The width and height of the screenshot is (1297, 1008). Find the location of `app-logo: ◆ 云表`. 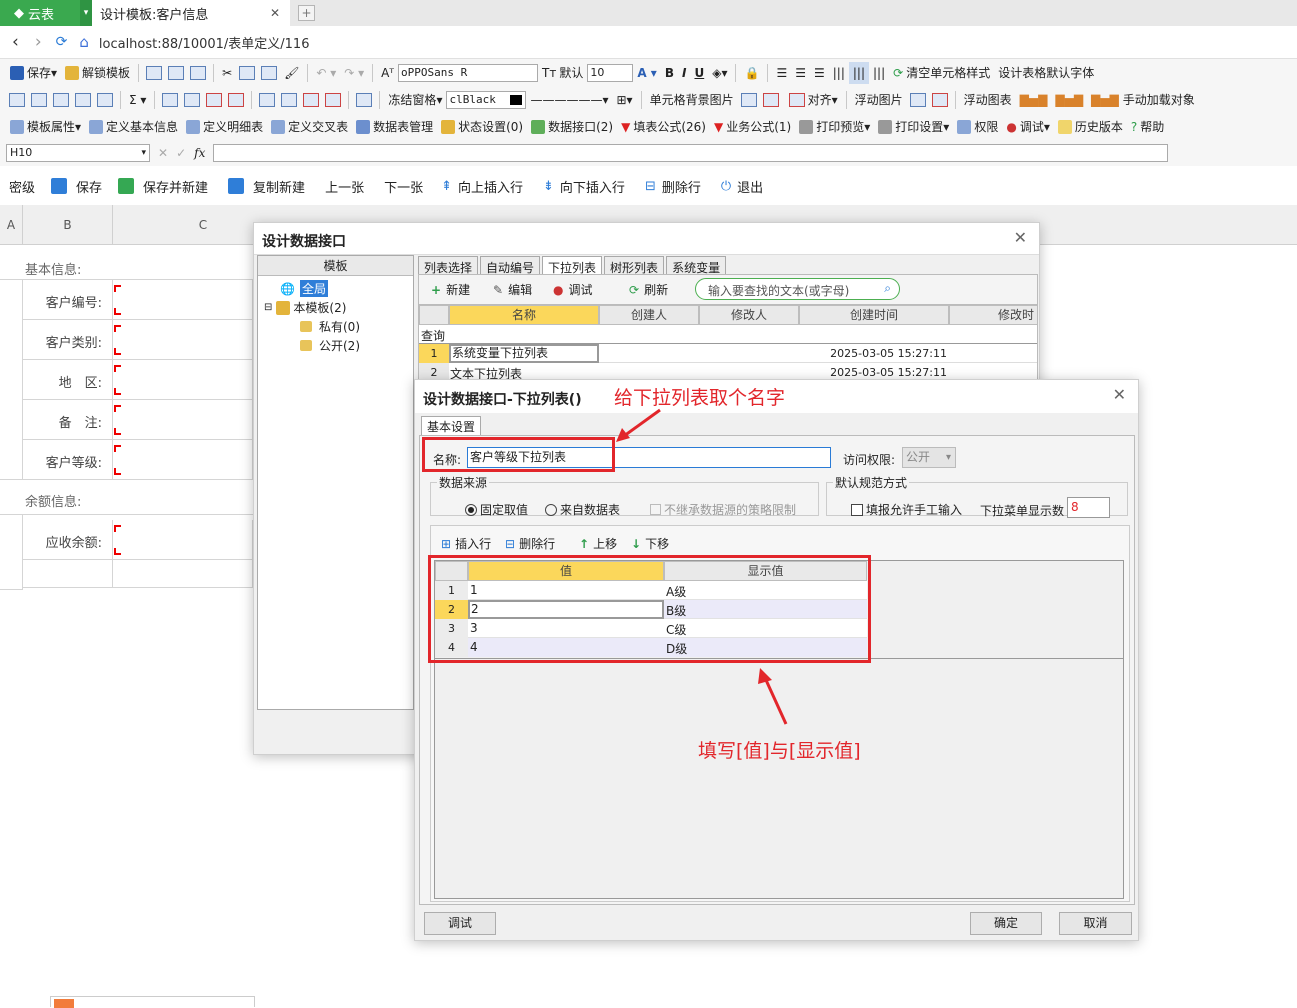

app-logo: ◆ 云表 is located at coordinates (40, 13).